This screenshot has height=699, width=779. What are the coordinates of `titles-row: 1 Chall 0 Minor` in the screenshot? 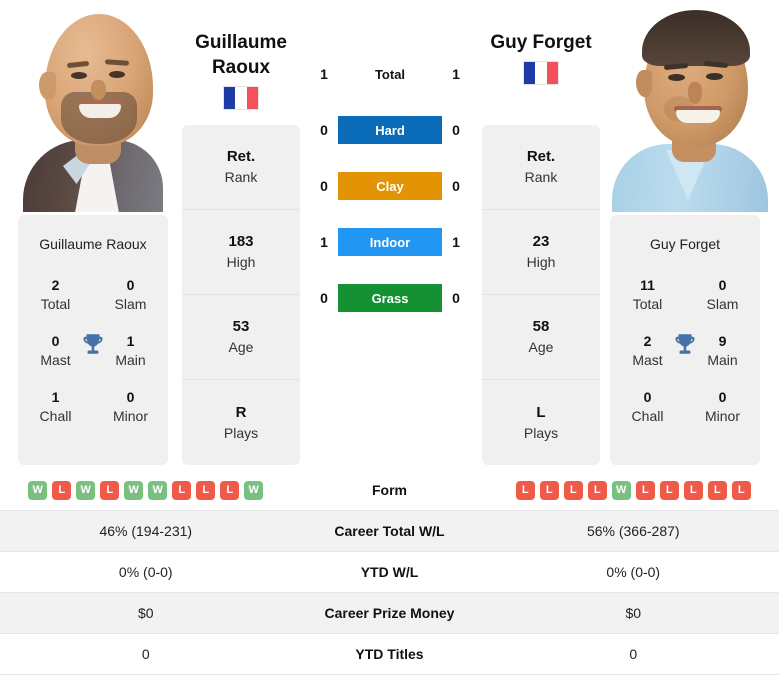 It's located at (93, 407).